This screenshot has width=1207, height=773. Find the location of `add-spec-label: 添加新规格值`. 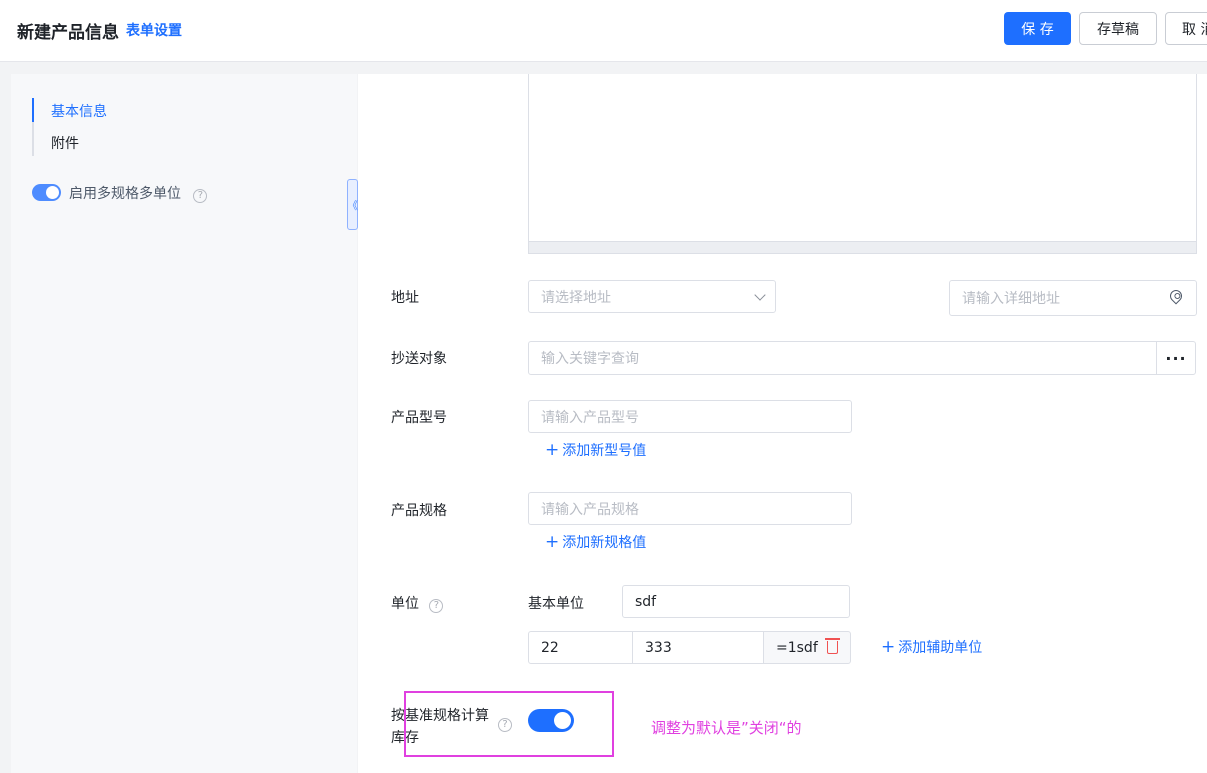

add-spec-label: 添加新规格值 is located at coordinates (604, 543).